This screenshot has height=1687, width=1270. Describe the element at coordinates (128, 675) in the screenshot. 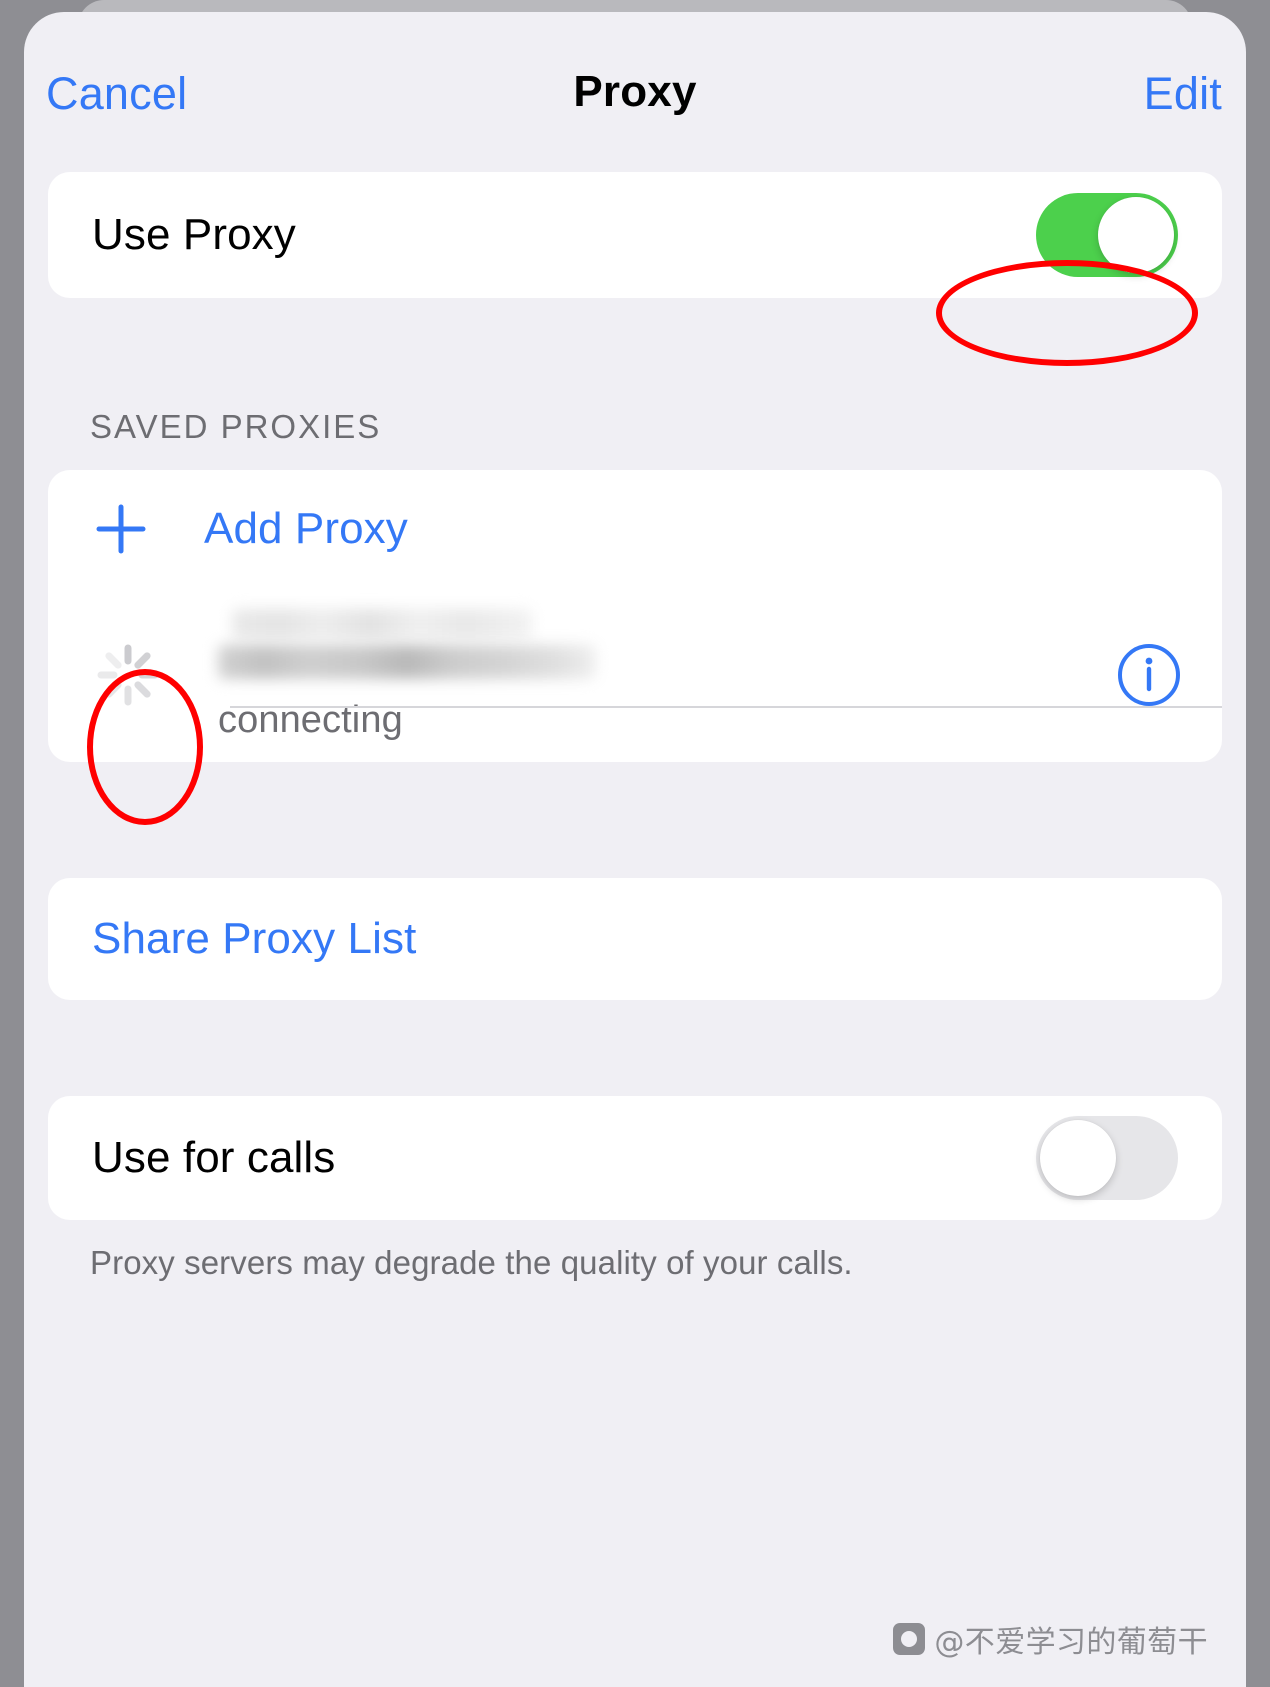

I see `activity-spinner-icon` at that location.